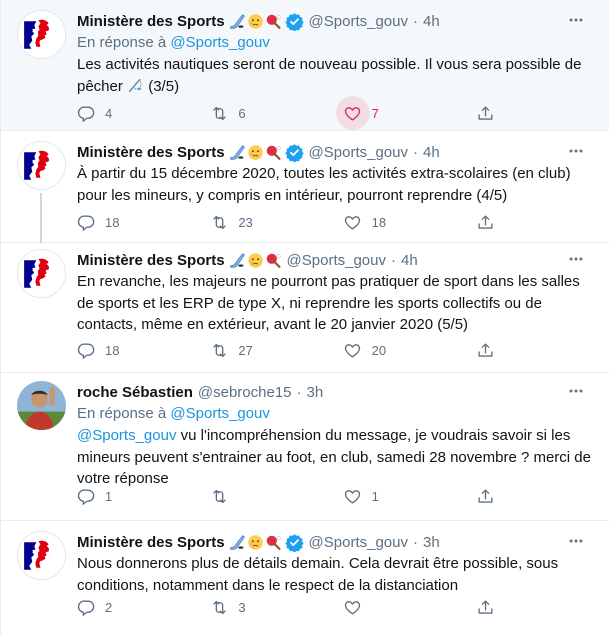 Image resolution: width=609 pixels, height=635 pixels. Describe the element at coordinates (109, 496) in the screenshot. I see `reply-count: 1` at that location.